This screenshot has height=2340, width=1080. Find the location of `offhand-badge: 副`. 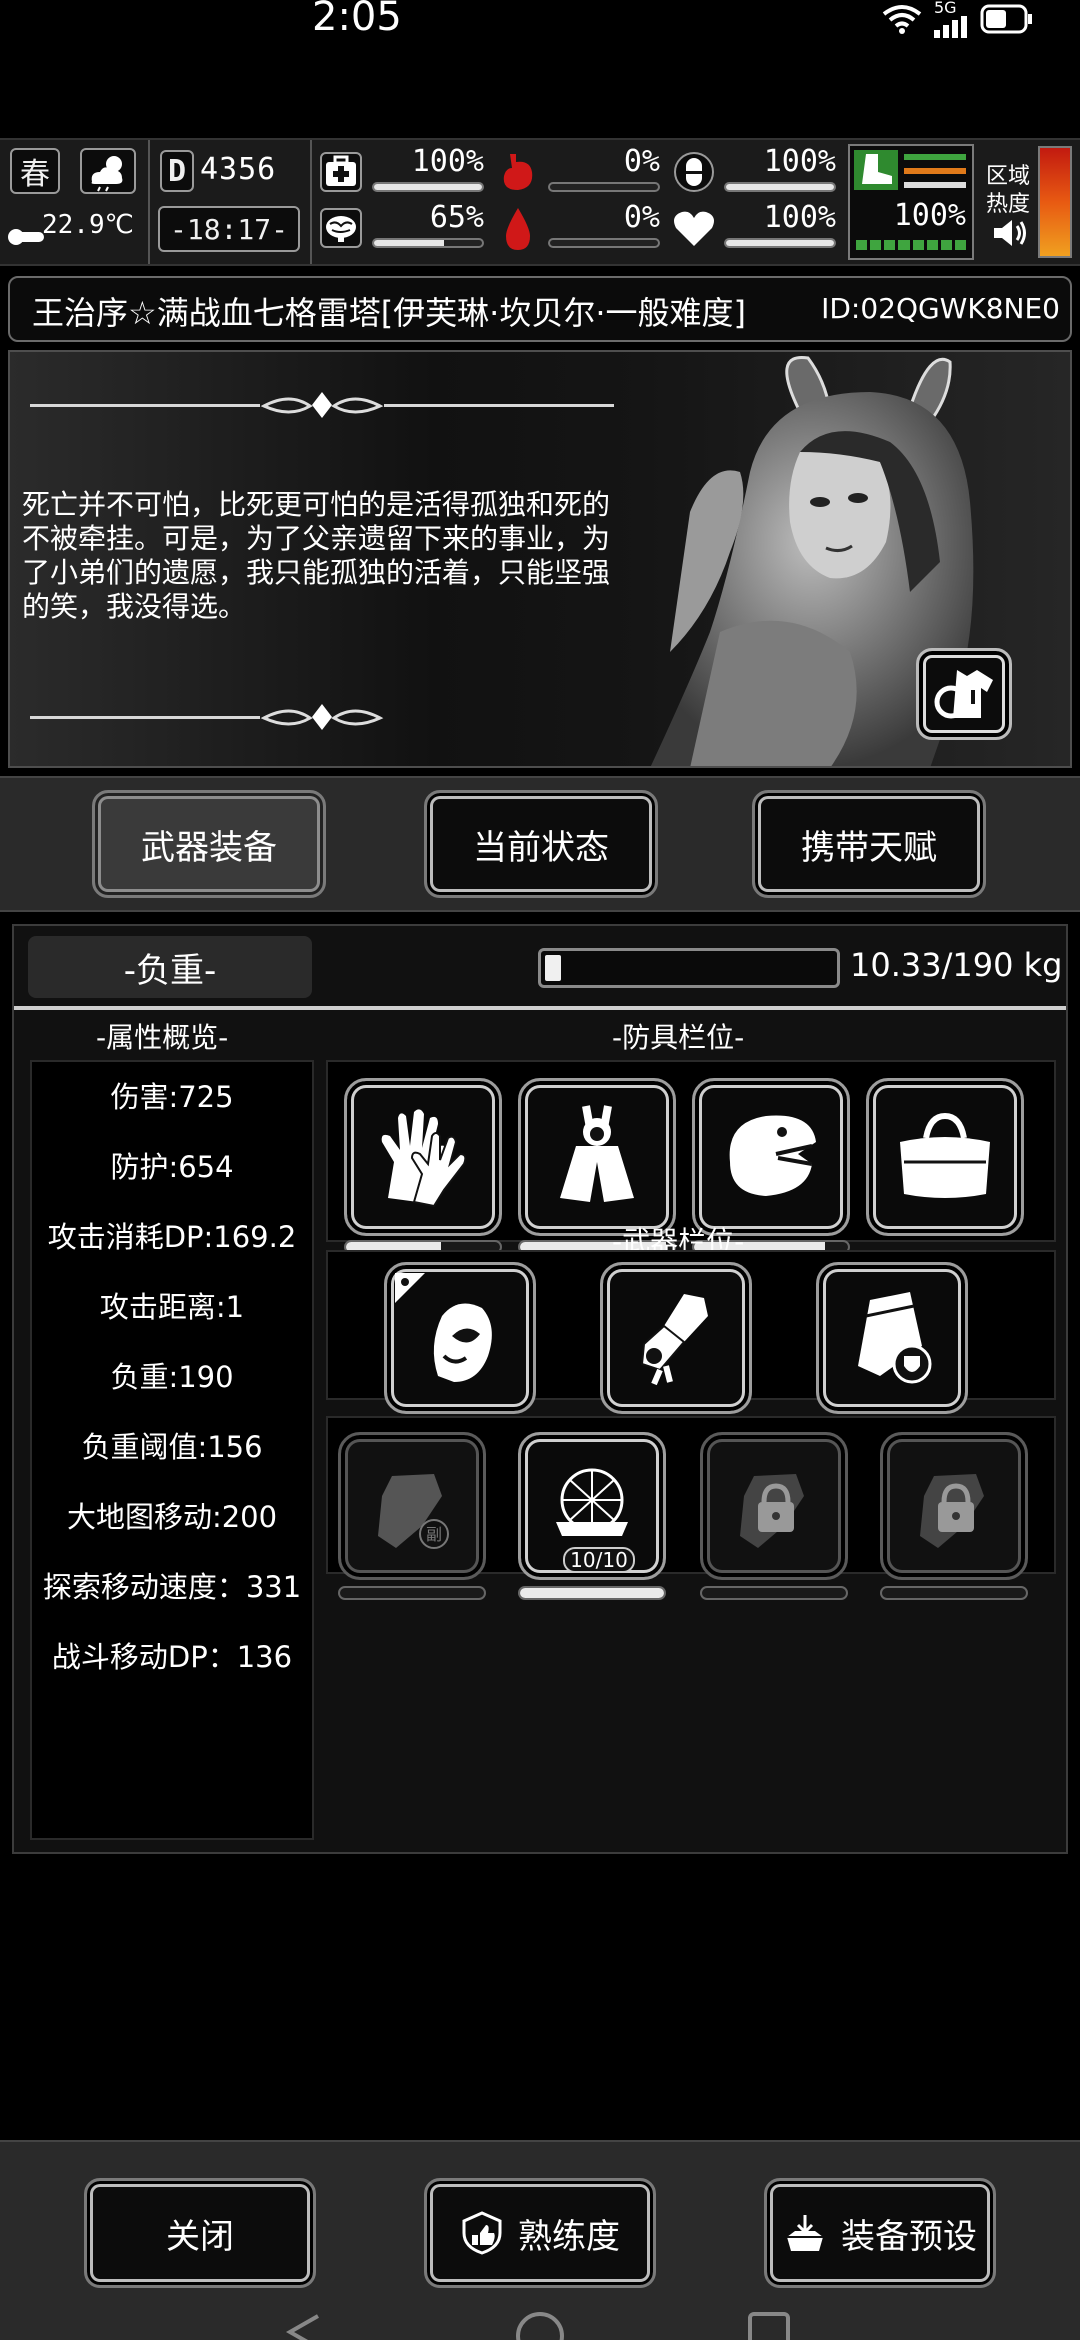

offhand-badge: 副 is located at coordinates (434, 1534).